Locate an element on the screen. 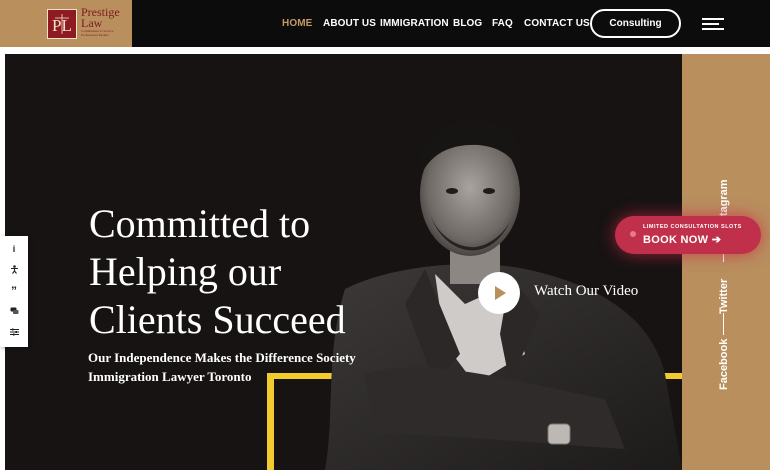  play-icon is located at coordinates (500, 293).